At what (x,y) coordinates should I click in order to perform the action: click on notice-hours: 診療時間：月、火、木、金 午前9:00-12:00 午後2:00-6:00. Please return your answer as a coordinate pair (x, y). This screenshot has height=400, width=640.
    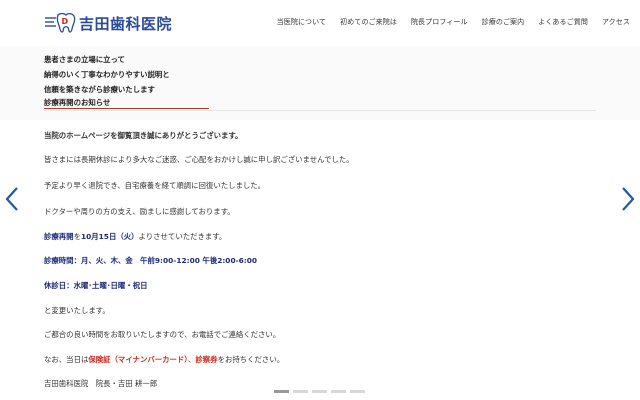
    Looking at the image, I should click on (150, 260).